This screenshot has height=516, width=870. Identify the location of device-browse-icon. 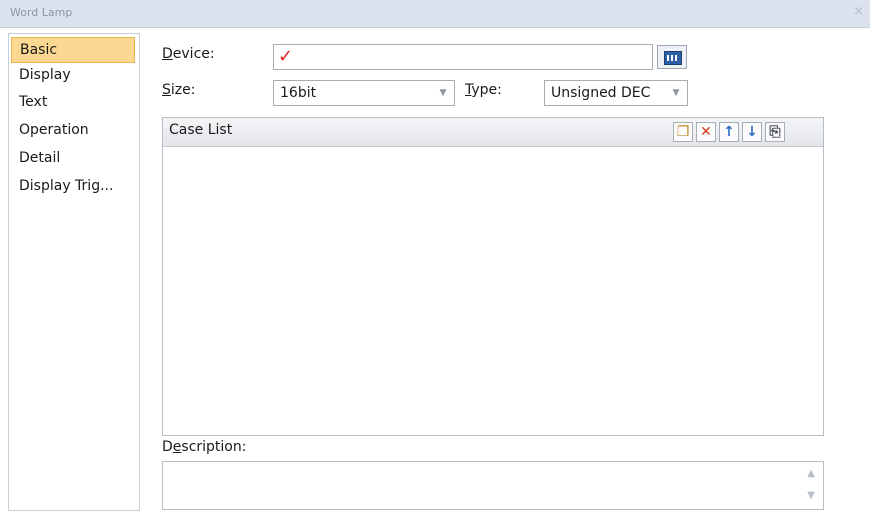
(673, 58).